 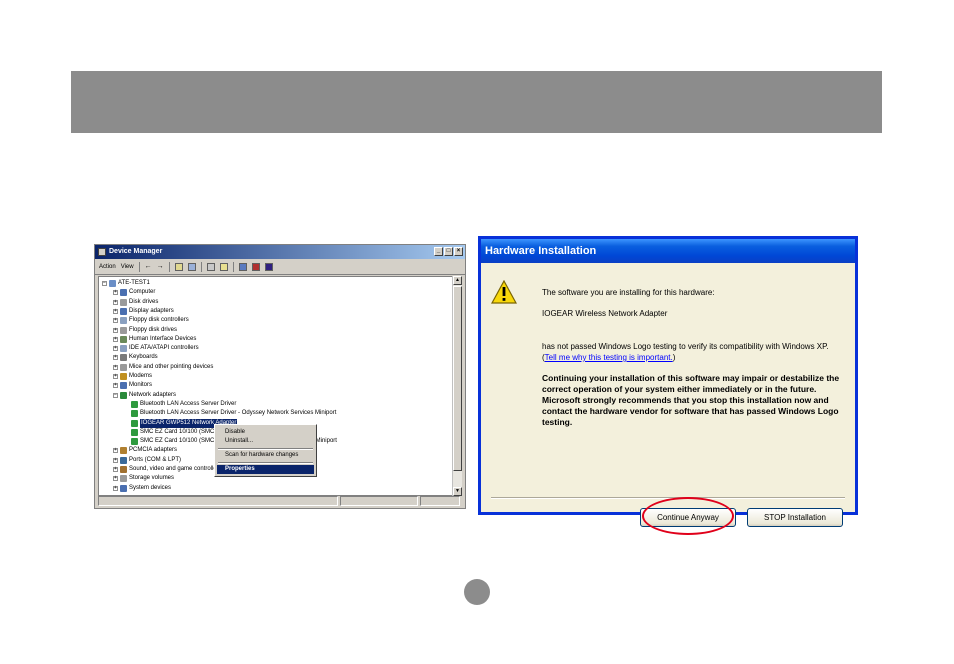 I want to click on scan-hardware-icon, so click(x=242, y=266).